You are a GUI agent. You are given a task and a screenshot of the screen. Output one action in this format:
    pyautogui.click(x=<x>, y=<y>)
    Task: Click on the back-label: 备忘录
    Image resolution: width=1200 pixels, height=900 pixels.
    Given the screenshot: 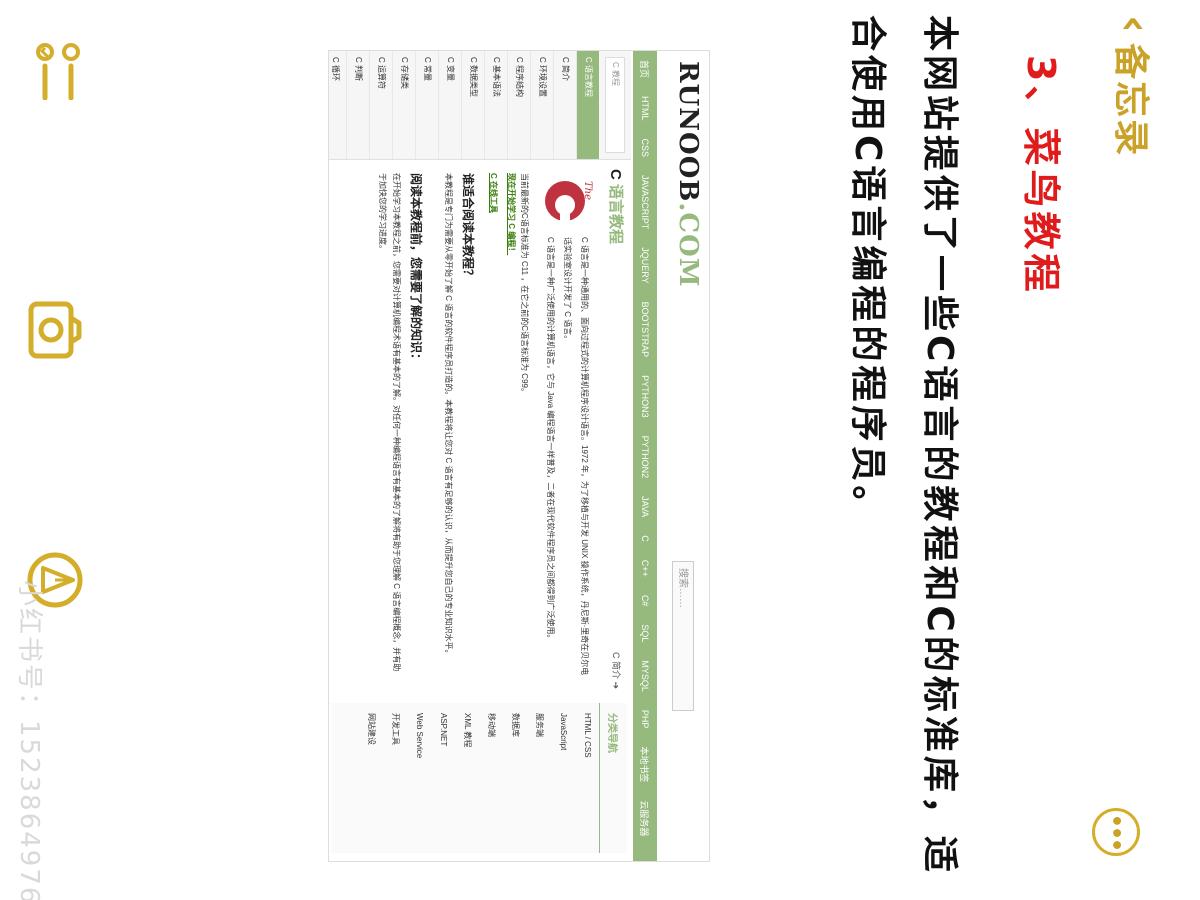 What is the action you would take?
    pyautogui.click(x=1130, y=100)
    